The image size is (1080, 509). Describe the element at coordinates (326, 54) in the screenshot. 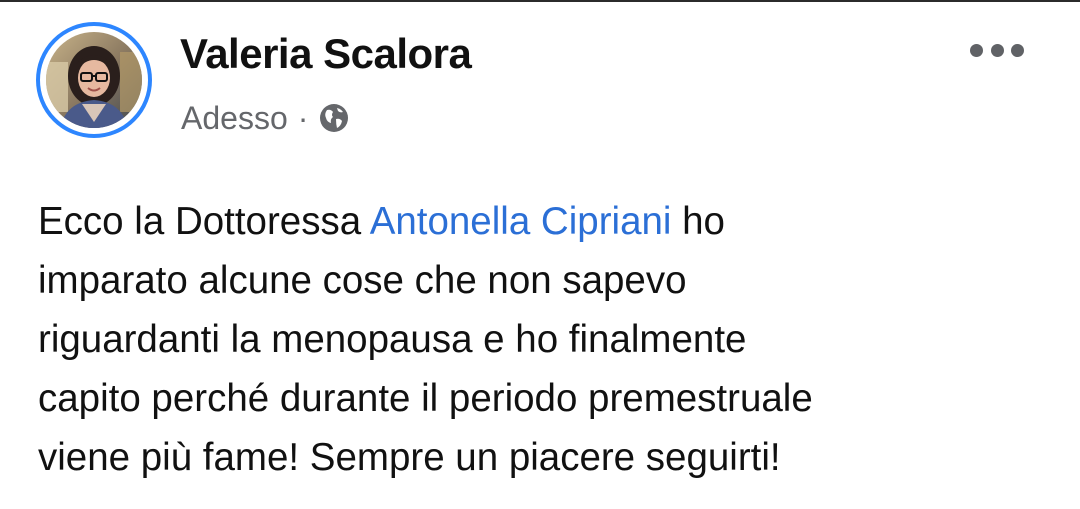

I see `author-name: Valeria Scalora` at that location.